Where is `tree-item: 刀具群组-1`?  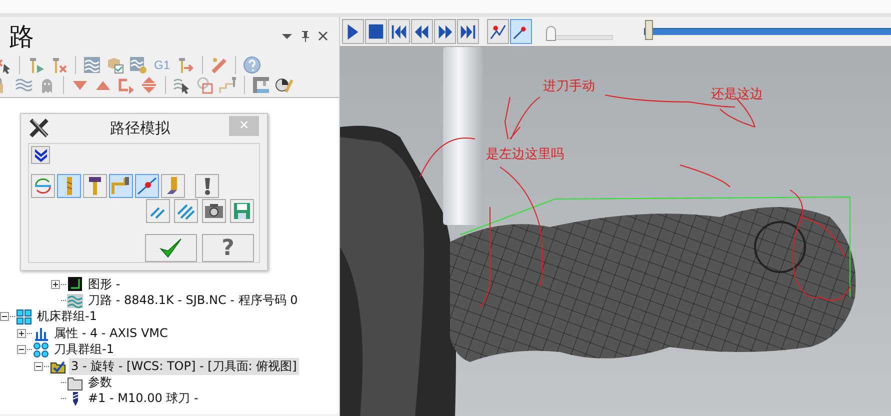
tree-item: 刀具群组-1 is located at coordinates (84, 349).